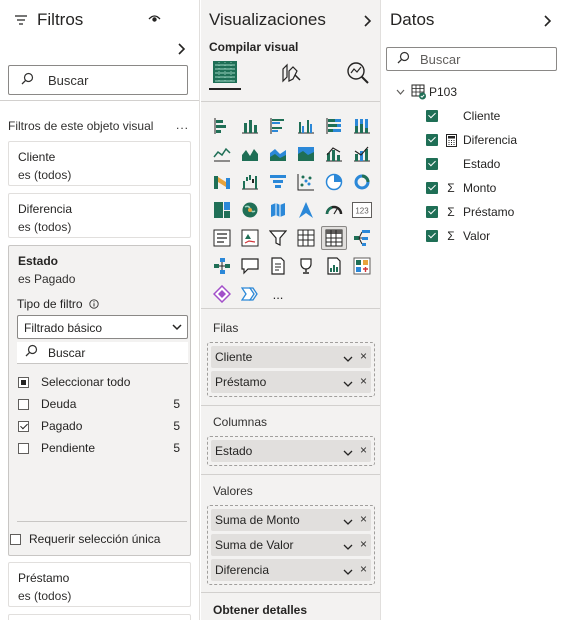 The image size is (562, 620). Describe the element at coordinates (362, 210) in the screenshot. I see `card-icon: 123` at that location.